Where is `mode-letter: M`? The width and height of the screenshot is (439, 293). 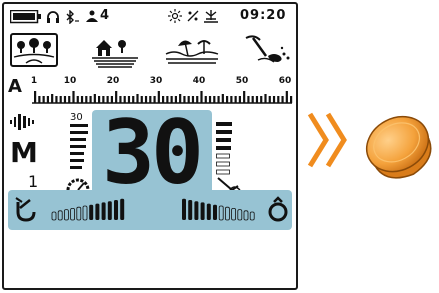
mode-letter: M is located at coordinates (24, 152).